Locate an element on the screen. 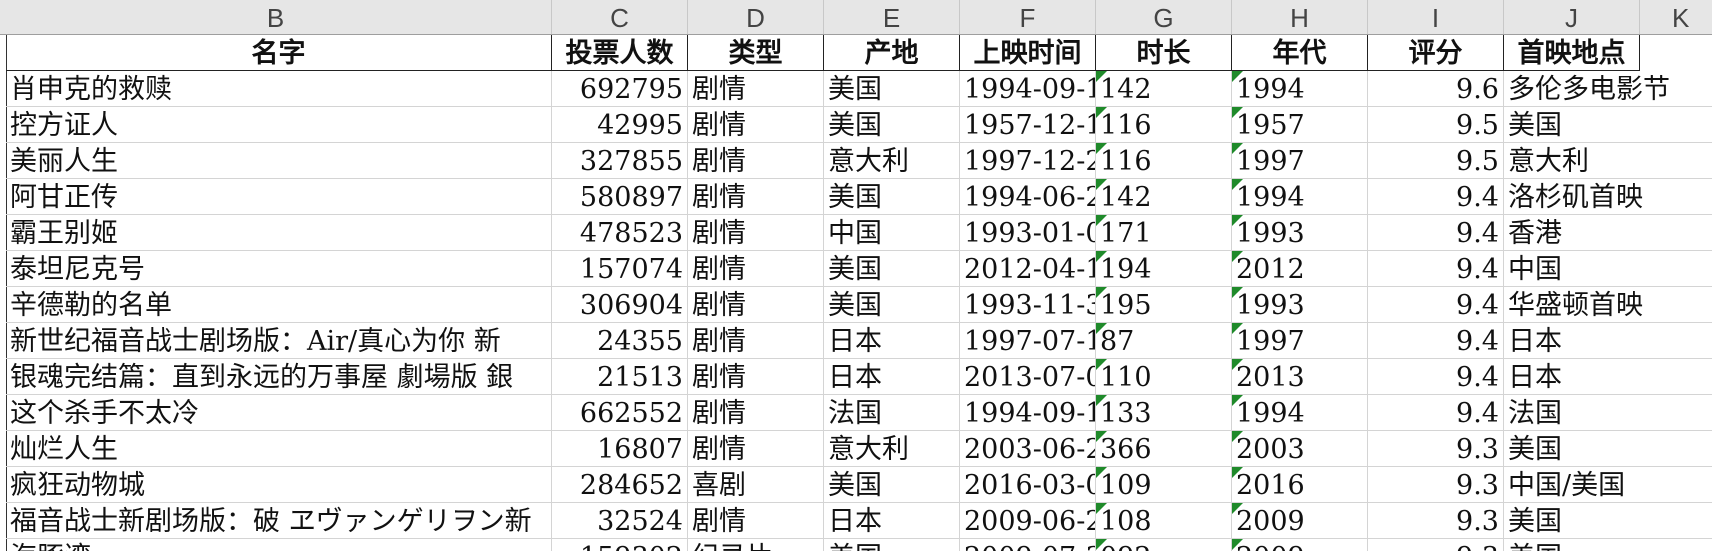 The width and height of the screenshot is (1712, 551). header-cell-premiere-location: 首映地点 is located at coordinates (1572, 53).